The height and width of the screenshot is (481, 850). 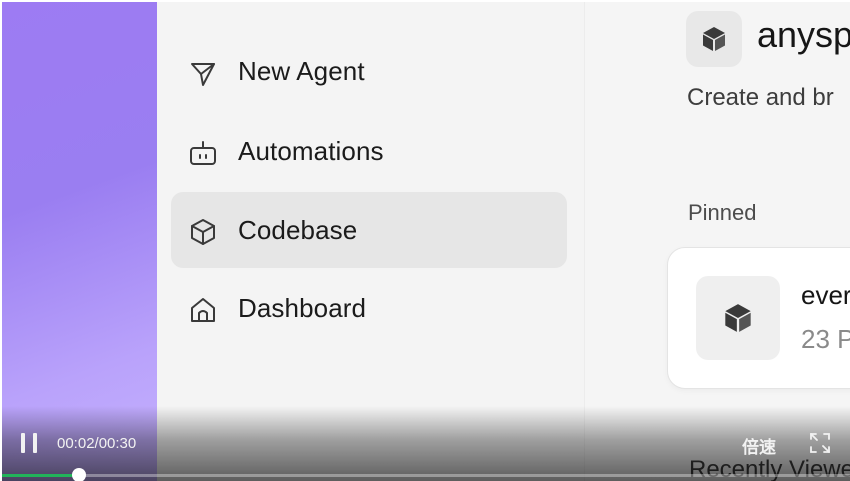 What do you see at coordinates (820, 443) in the screenshot?
I see `fullscreen-icon` at bounding box center [820, 443].